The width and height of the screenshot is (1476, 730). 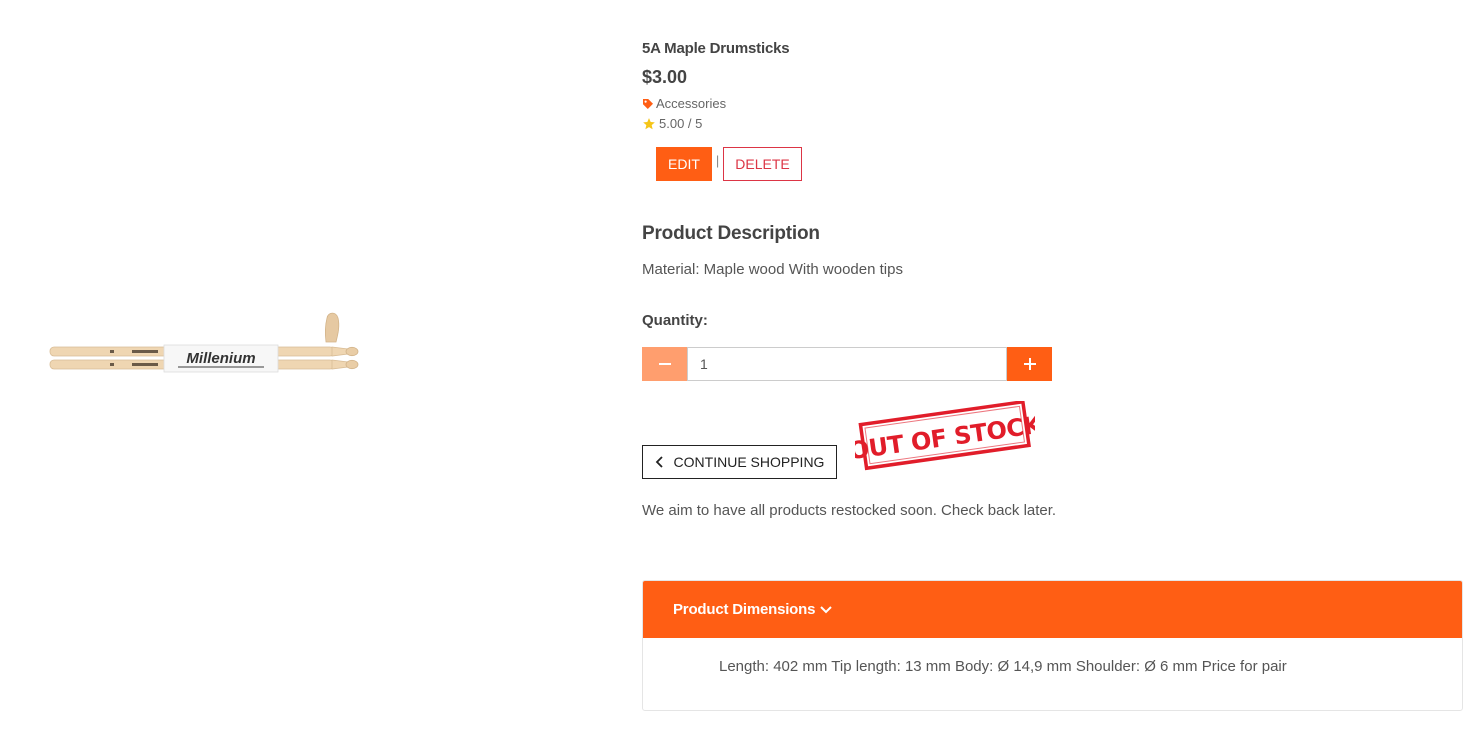 I want to click on product-name: 5A Maple Drumsticks, so click(x=716, y=48).